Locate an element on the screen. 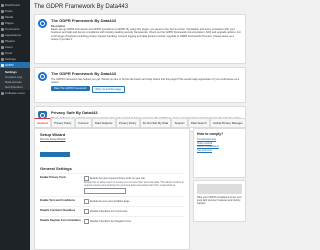 The image size is (320, 250). tab-support: Support is located at coordinates (179, 123).